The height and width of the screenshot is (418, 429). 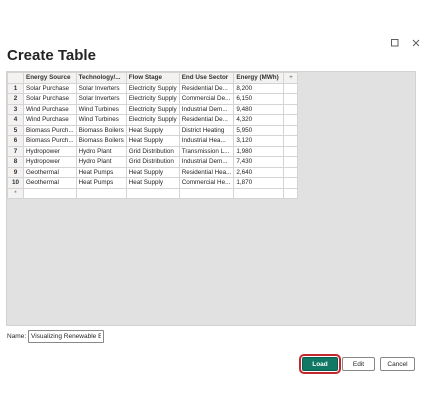 What do you see at coordinates (259, 88) in the screenshot?
I see `table-cell: 8,200` at bounding box center [259, 88].